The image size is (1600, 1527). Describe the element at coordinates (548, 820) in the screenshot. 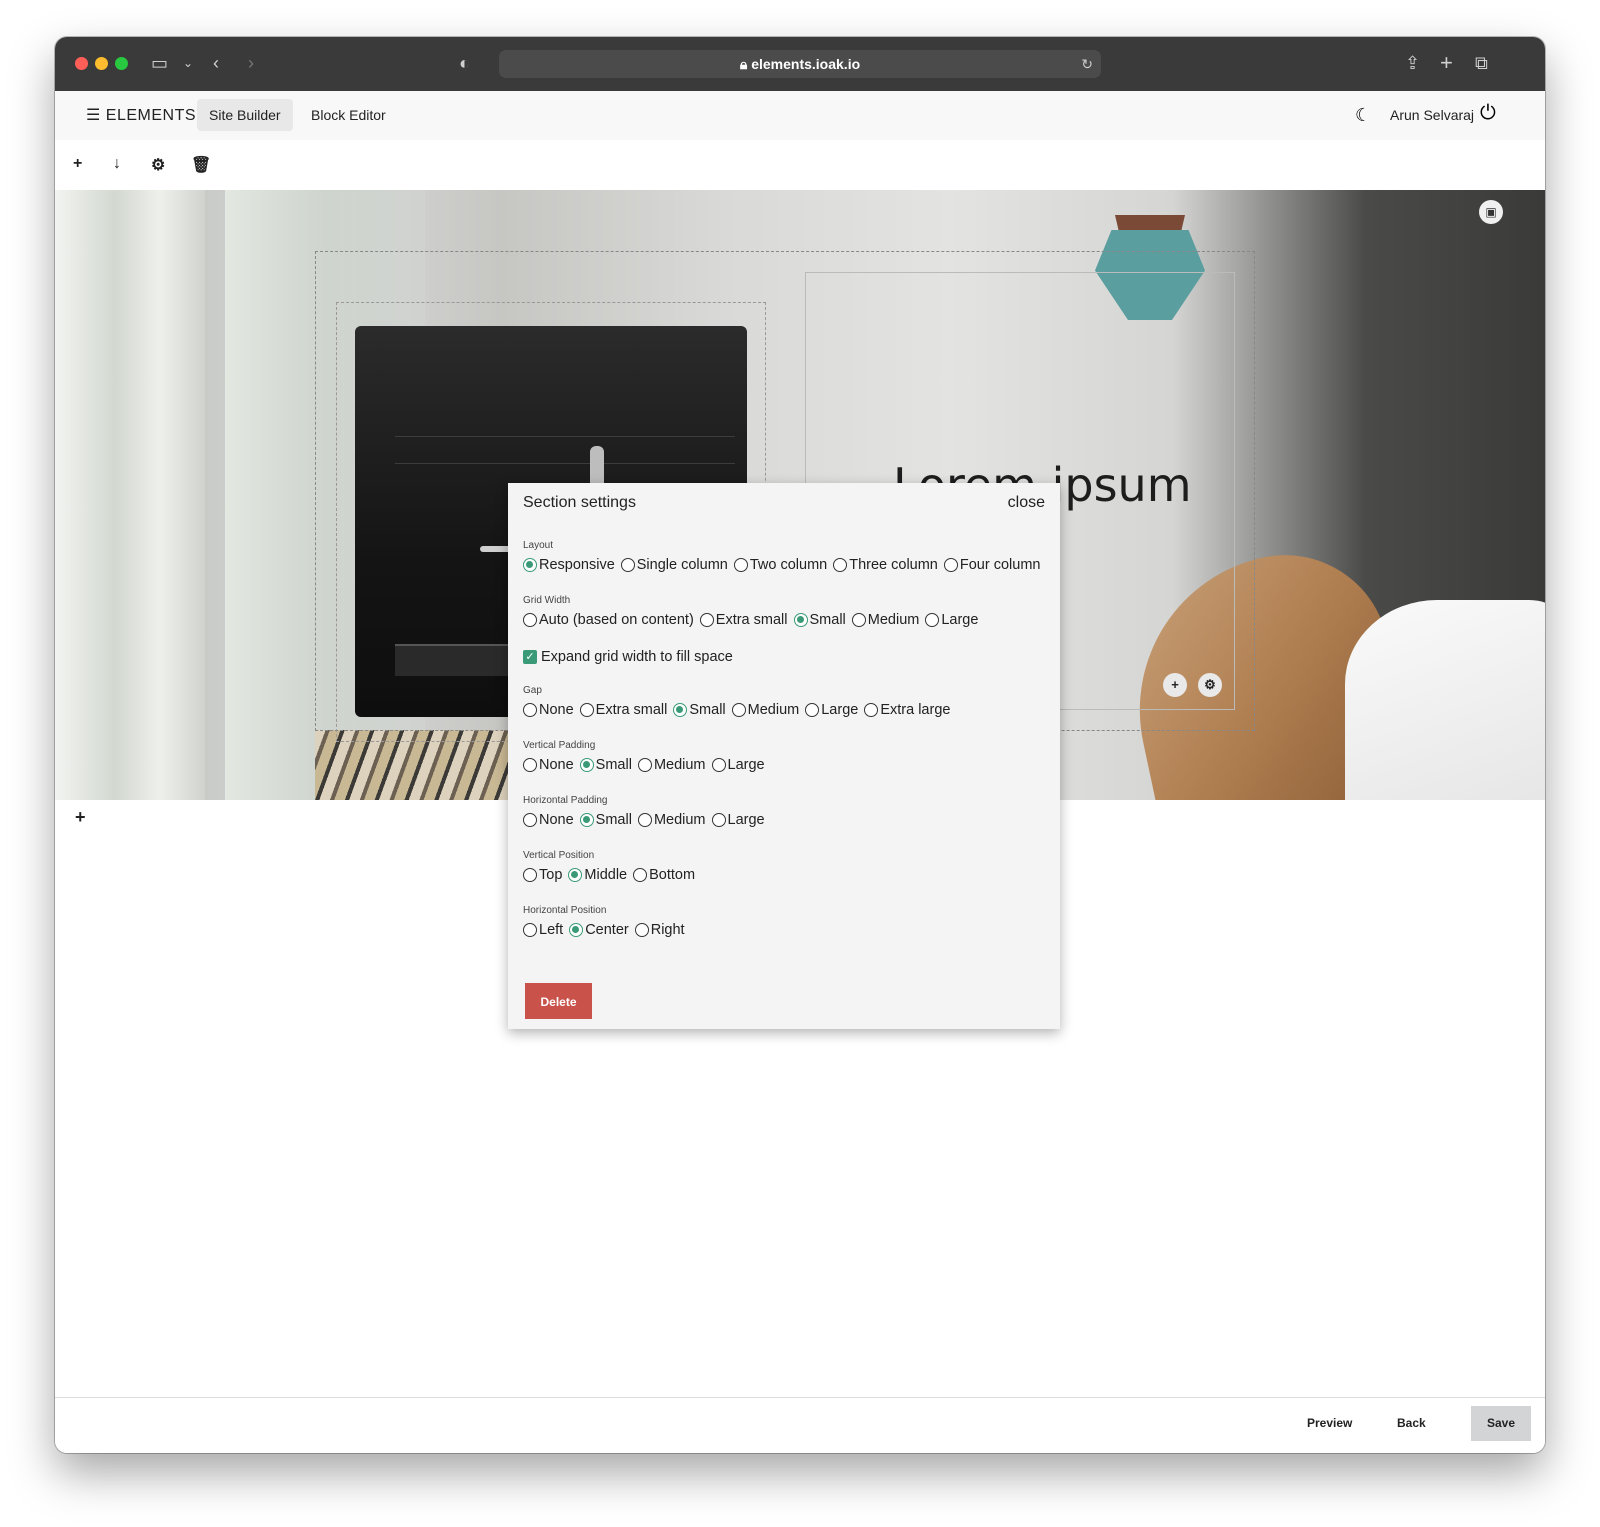

I see `horizontal-padding-option: None` at that location.